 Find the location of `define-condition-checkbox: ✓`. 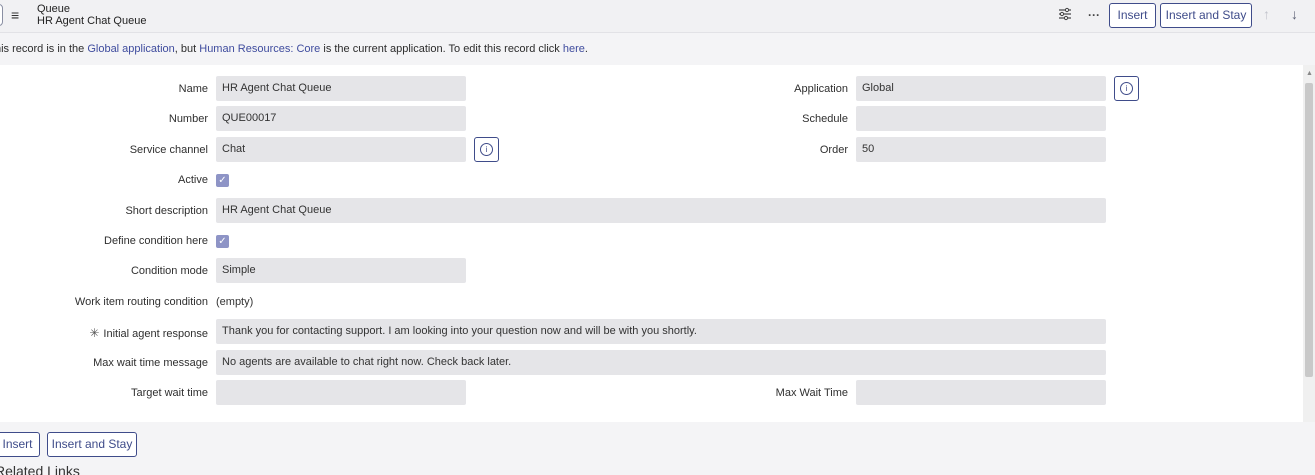

define-condition-checkbox: ✓ is located at coordinates (222, 241).